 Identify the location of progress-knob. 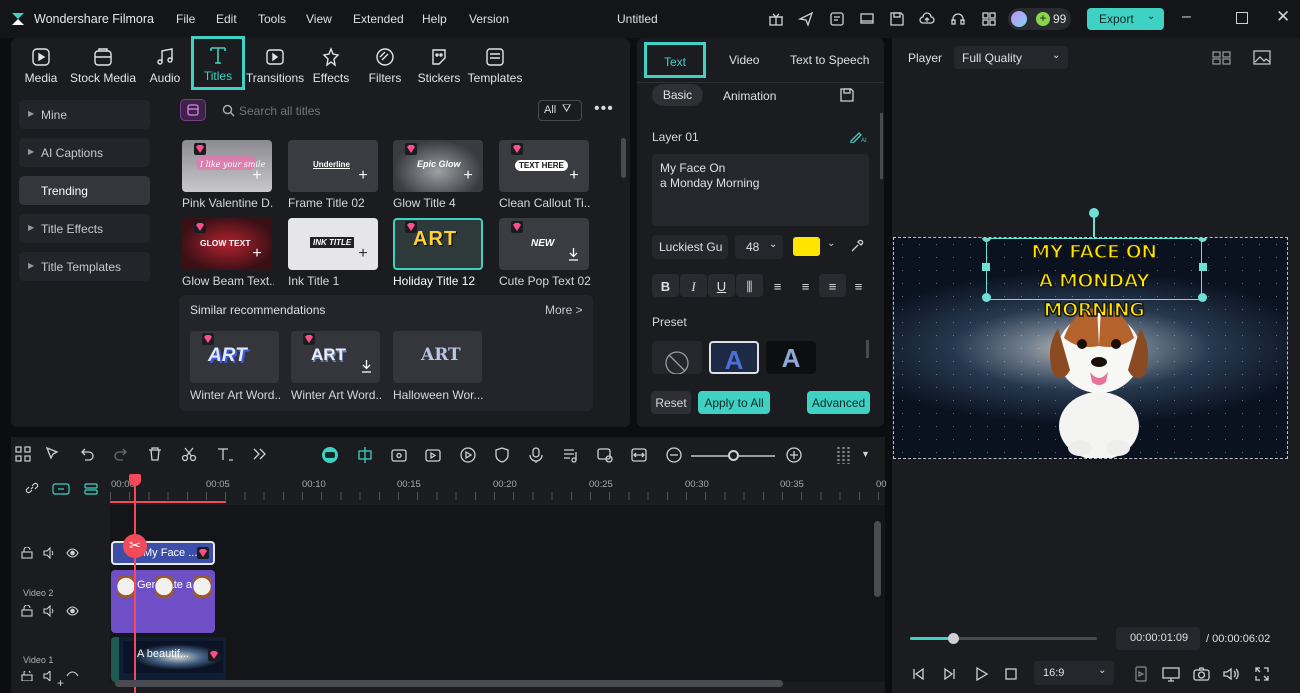
(953, 638).